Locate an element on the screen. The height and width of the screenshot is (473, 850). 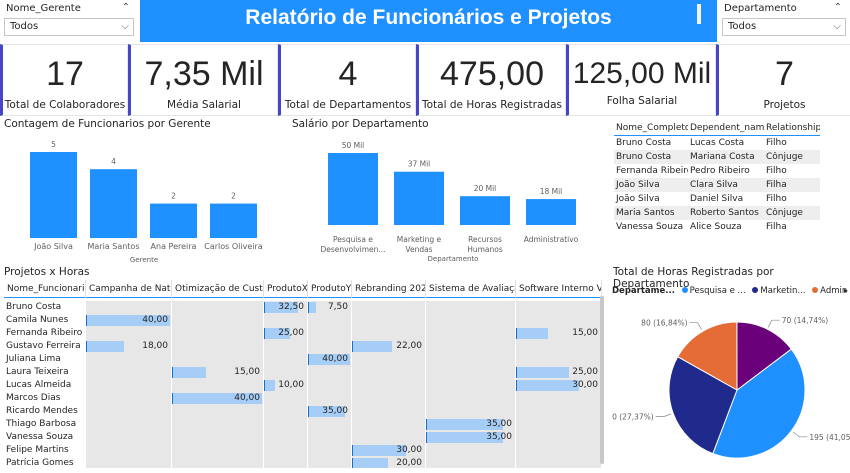
category-label: Ana Pereira is located at coordinates (174, 246).